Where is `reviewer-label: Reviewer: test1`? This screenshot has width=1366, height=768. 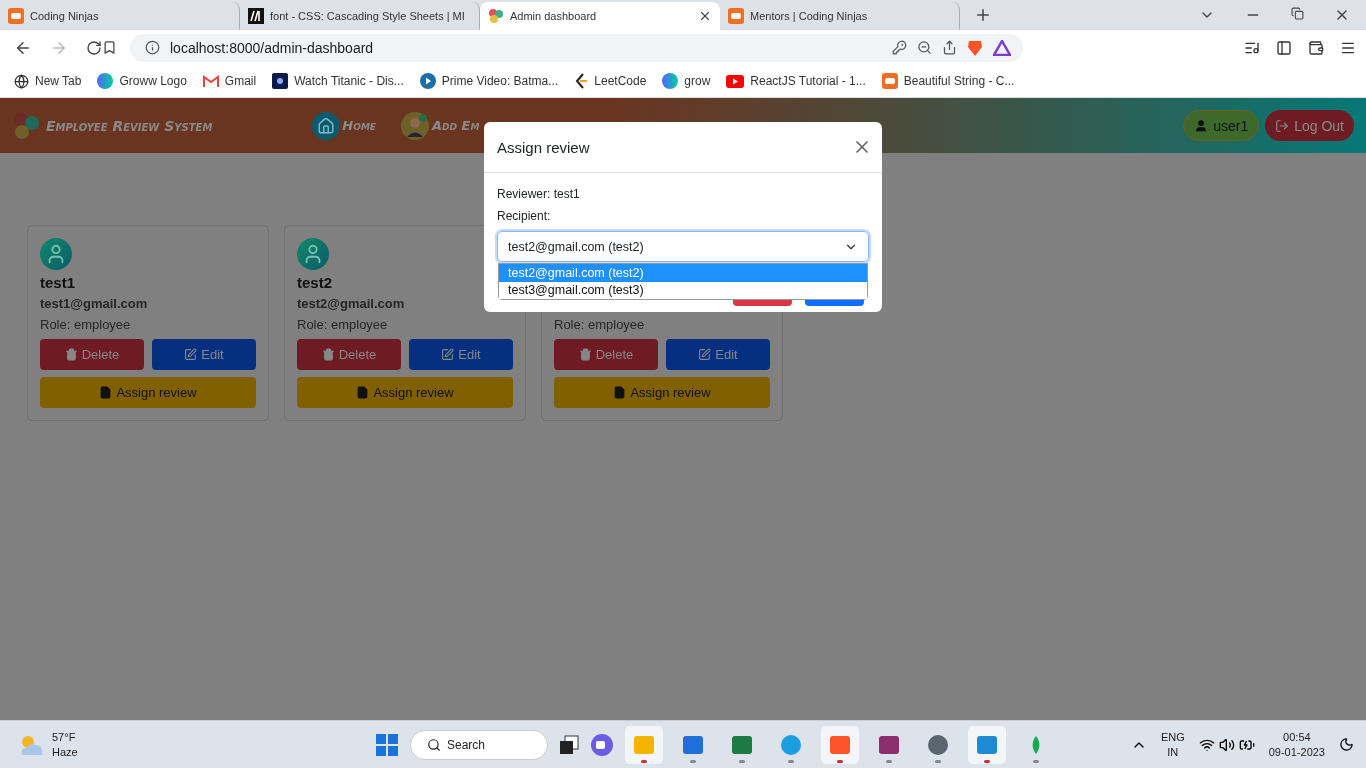
reviewer-label: Reviewer: test1 is located at coordinates (539, 194).